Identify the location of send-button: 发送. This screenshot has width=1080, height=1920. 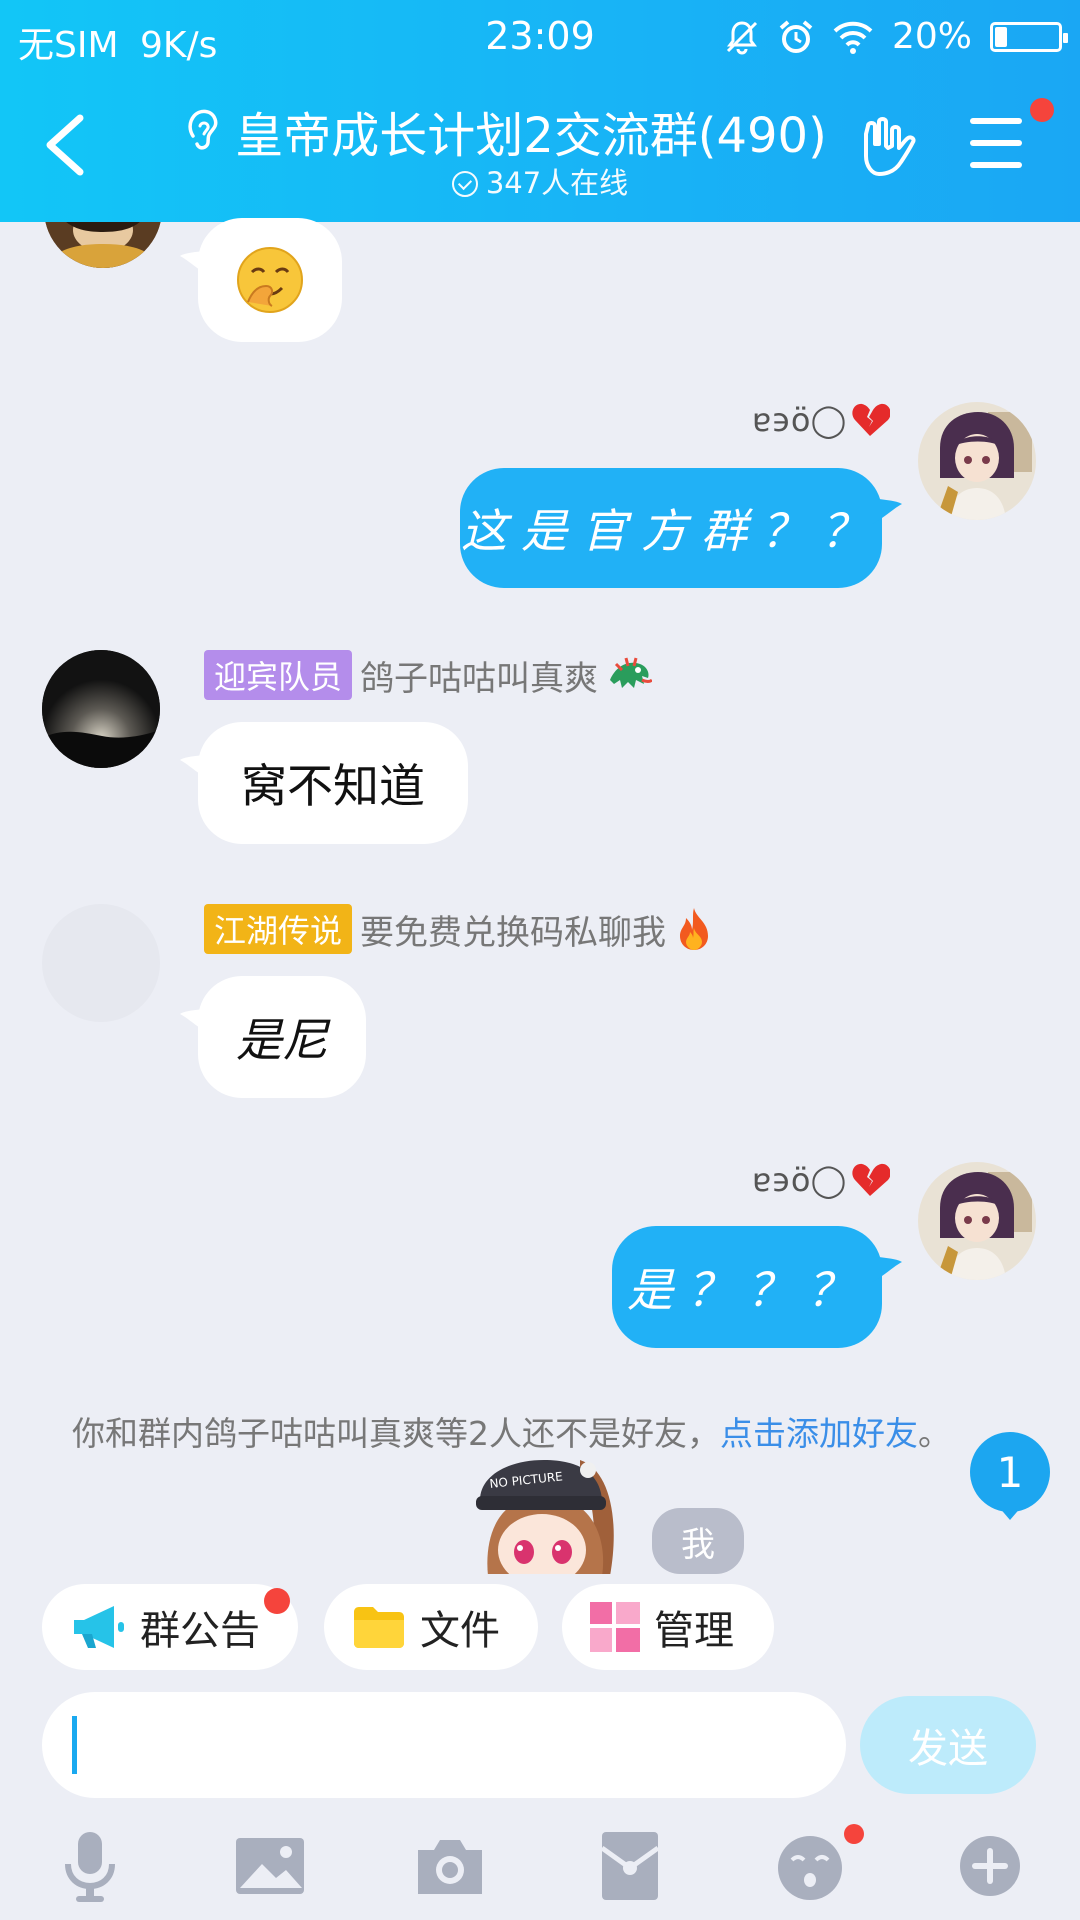
(948, 1745).